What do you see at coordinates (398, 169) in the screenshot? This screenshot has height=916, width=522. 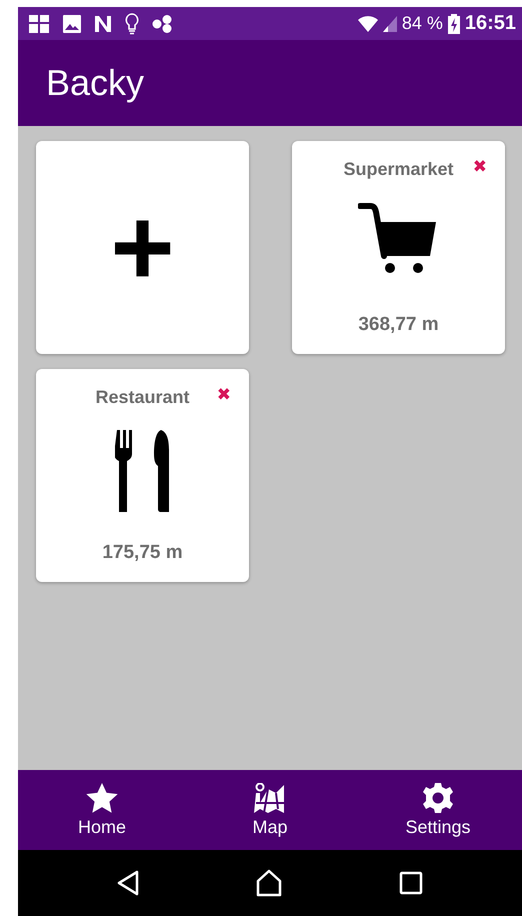 I see `place-name: Supermarket` at bounding box center [398, 169].